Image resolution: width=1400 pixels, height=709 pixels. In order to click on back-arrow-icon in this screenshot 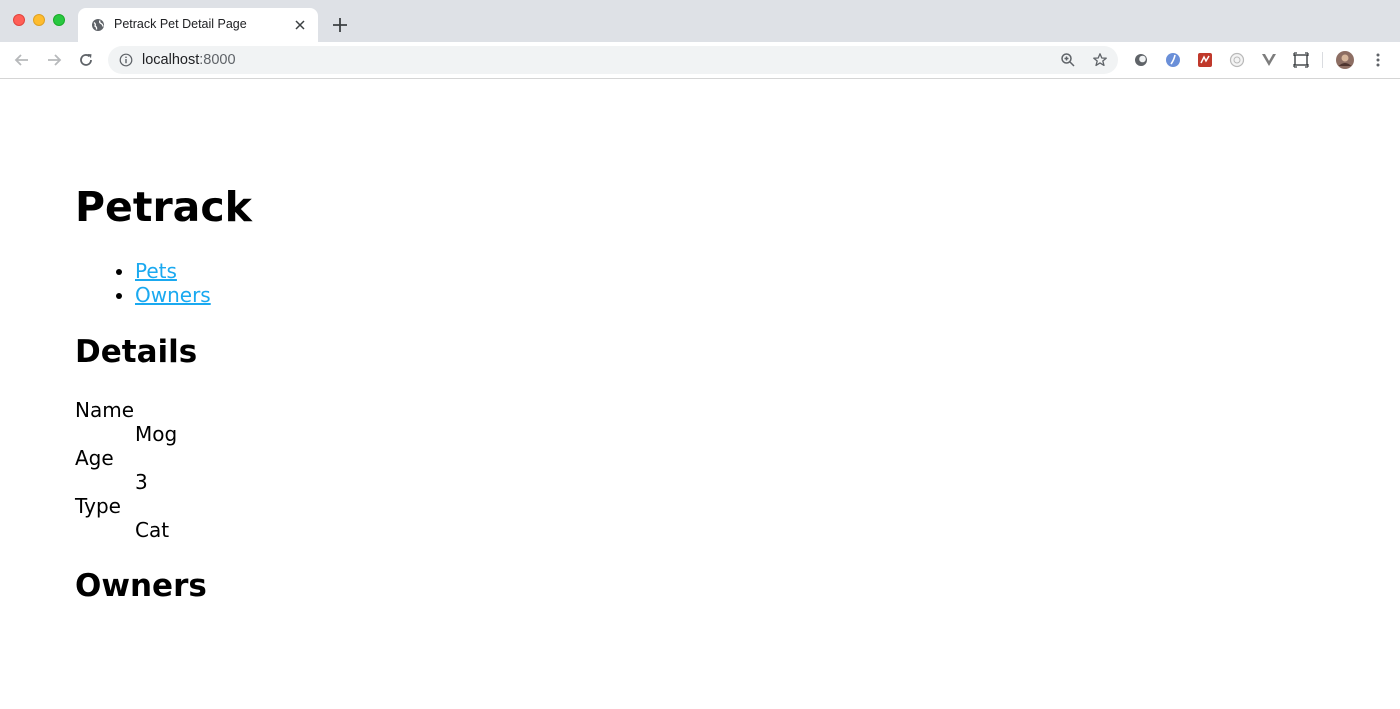, I will do `click(22, 60)`.